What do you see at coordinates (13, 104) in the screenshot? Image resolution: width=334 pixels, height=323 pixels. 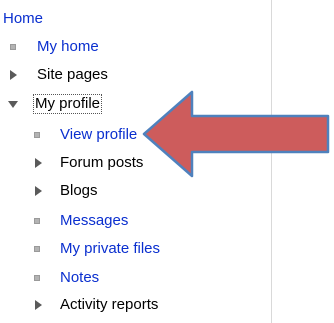 I see `collapse-arrow-icon` at bounding box center [13, 104].